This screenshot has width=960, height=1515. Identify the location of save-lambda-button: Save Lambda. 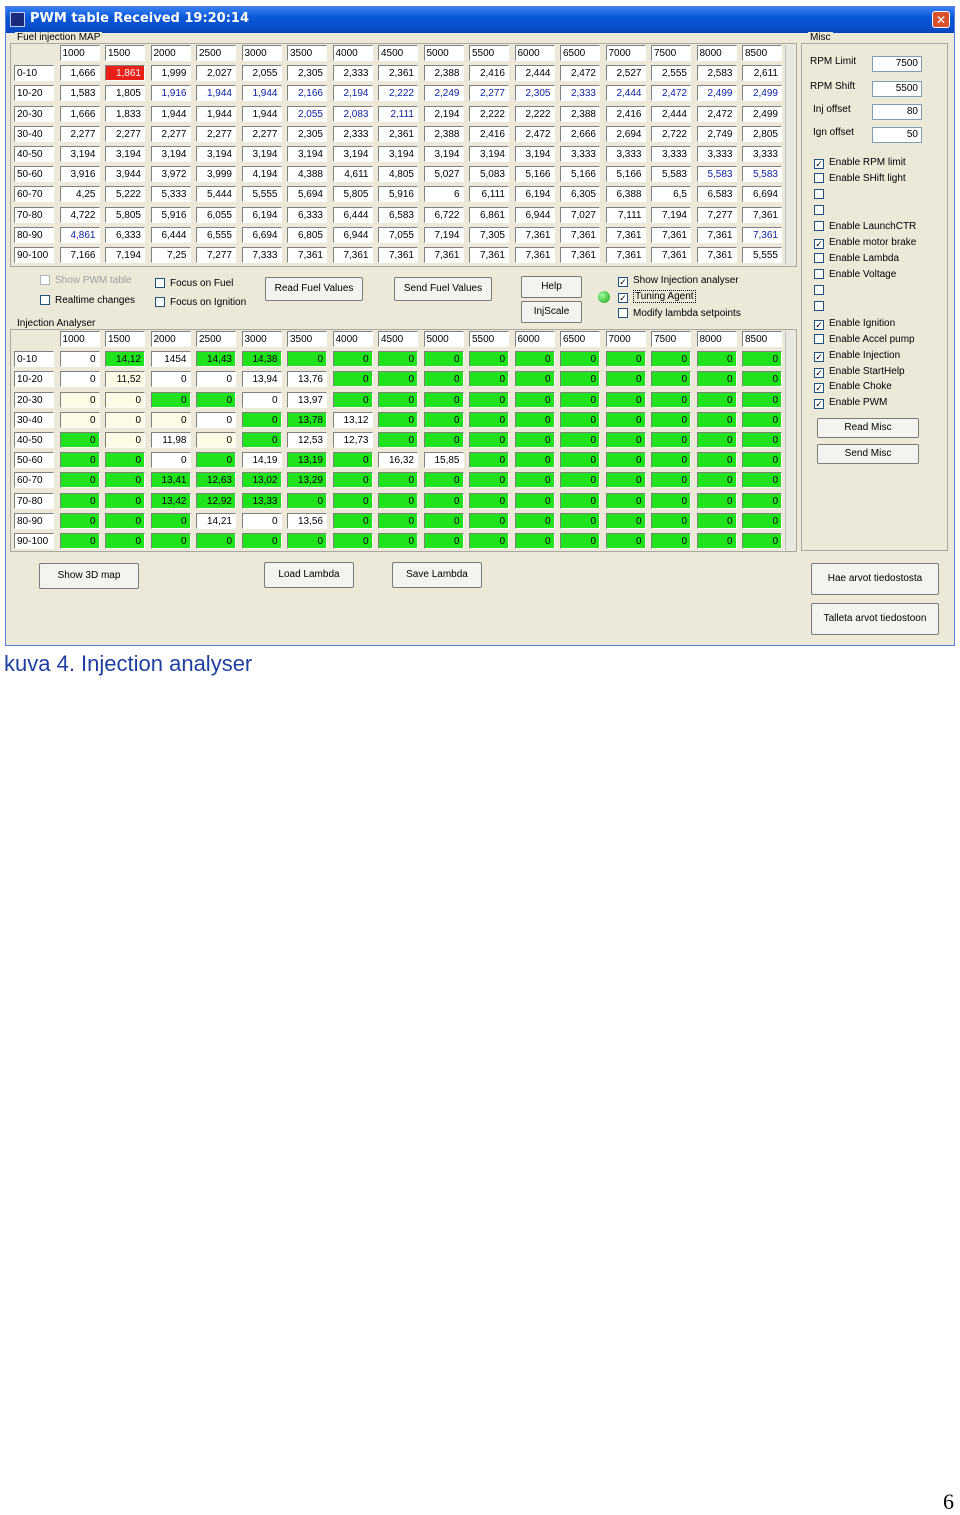
(437, 575).